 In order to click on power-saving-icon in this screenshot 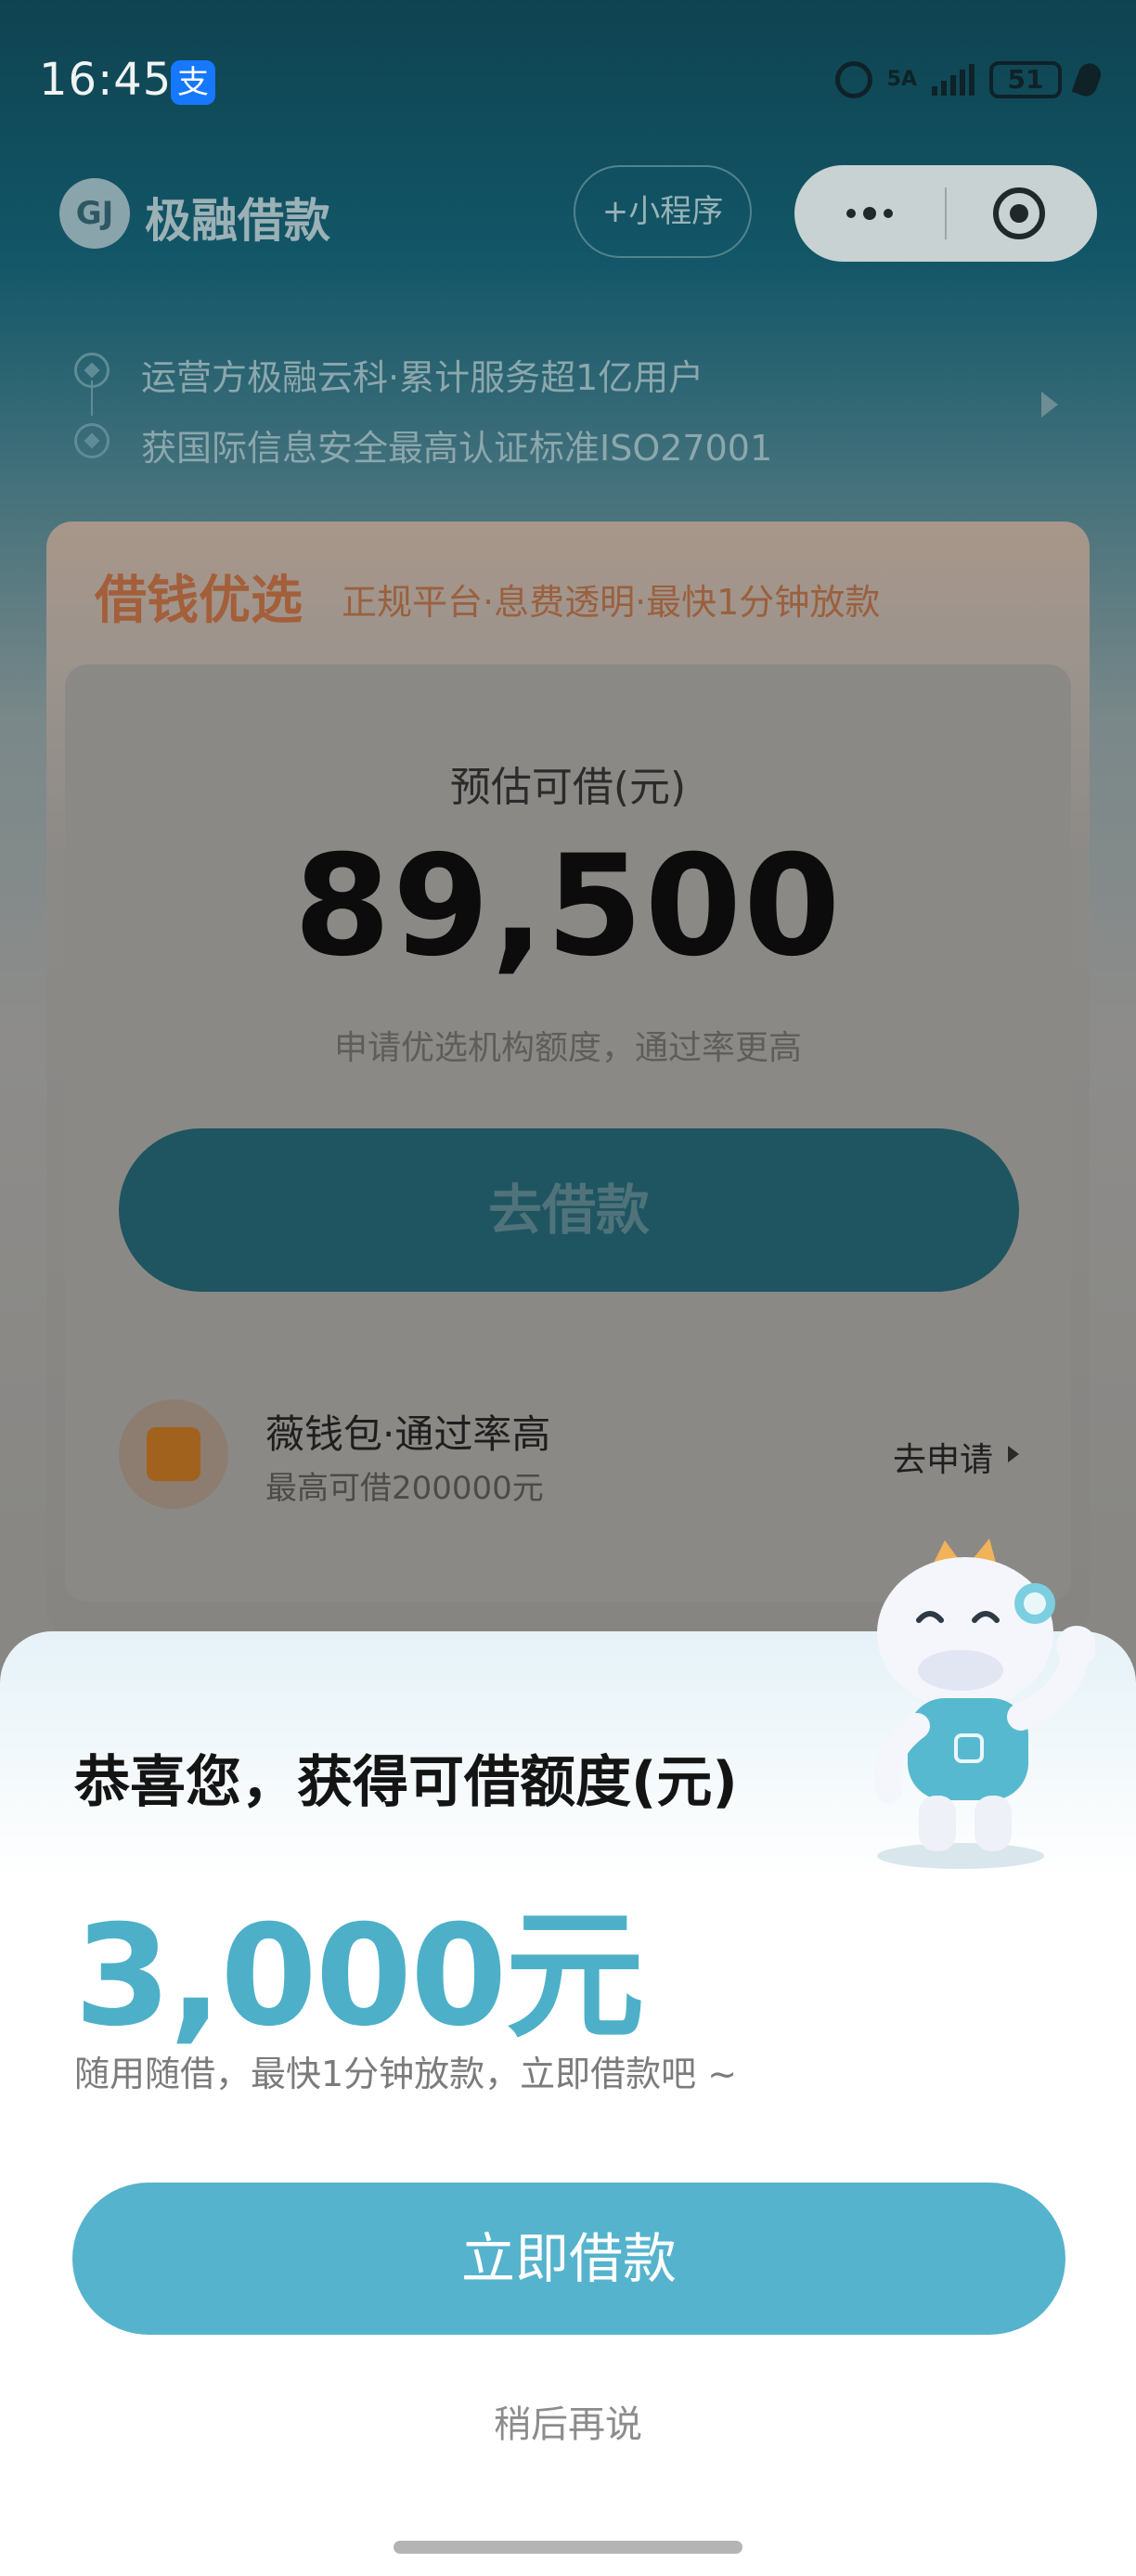, I will do `click(1087, 79)`.